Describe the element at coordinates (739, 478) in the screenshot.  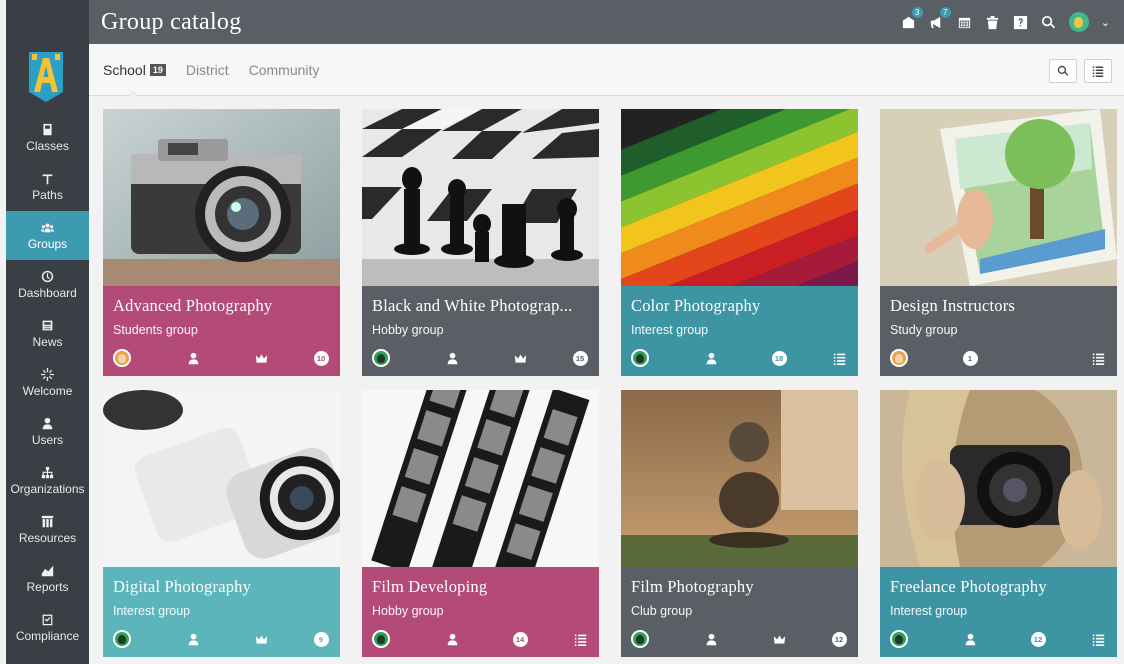
I see `stones-photo` at that location.